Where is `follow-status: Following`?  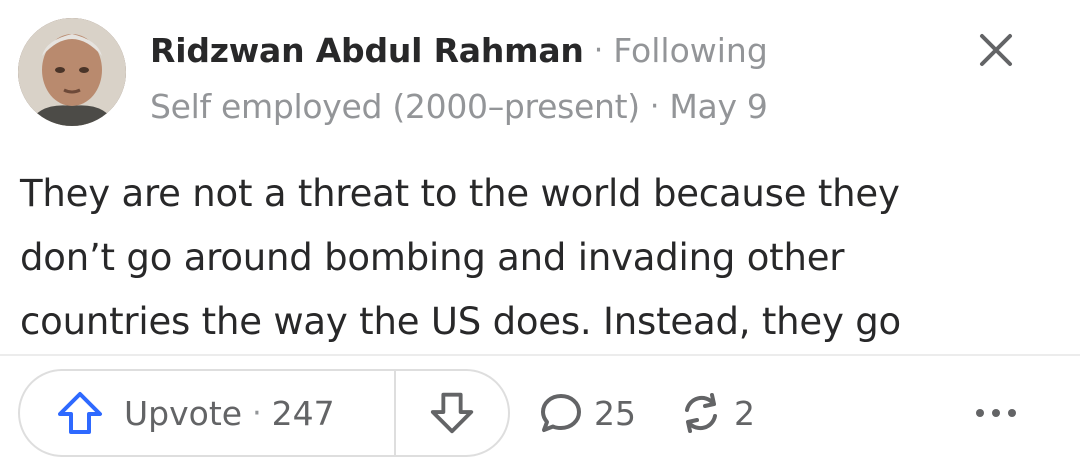 follow-status: Following is located at coordinates (690, 50).